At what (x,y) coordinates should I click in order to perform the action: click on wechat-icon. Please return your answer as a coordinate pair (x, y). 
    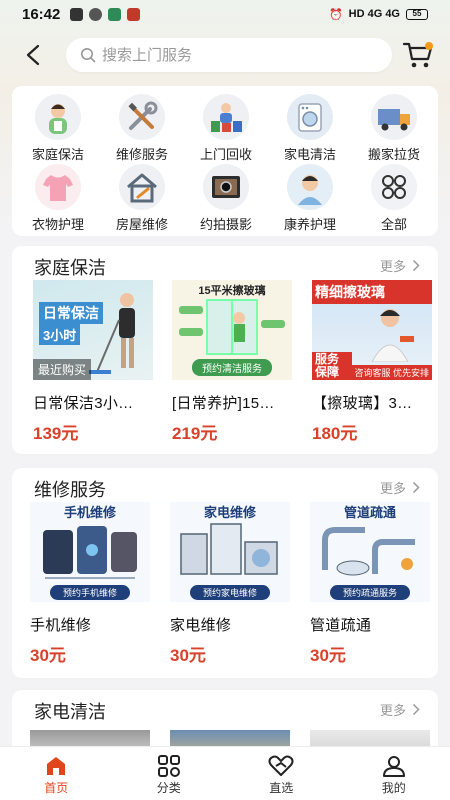
    Looking at the image, I should click on (96, 14).